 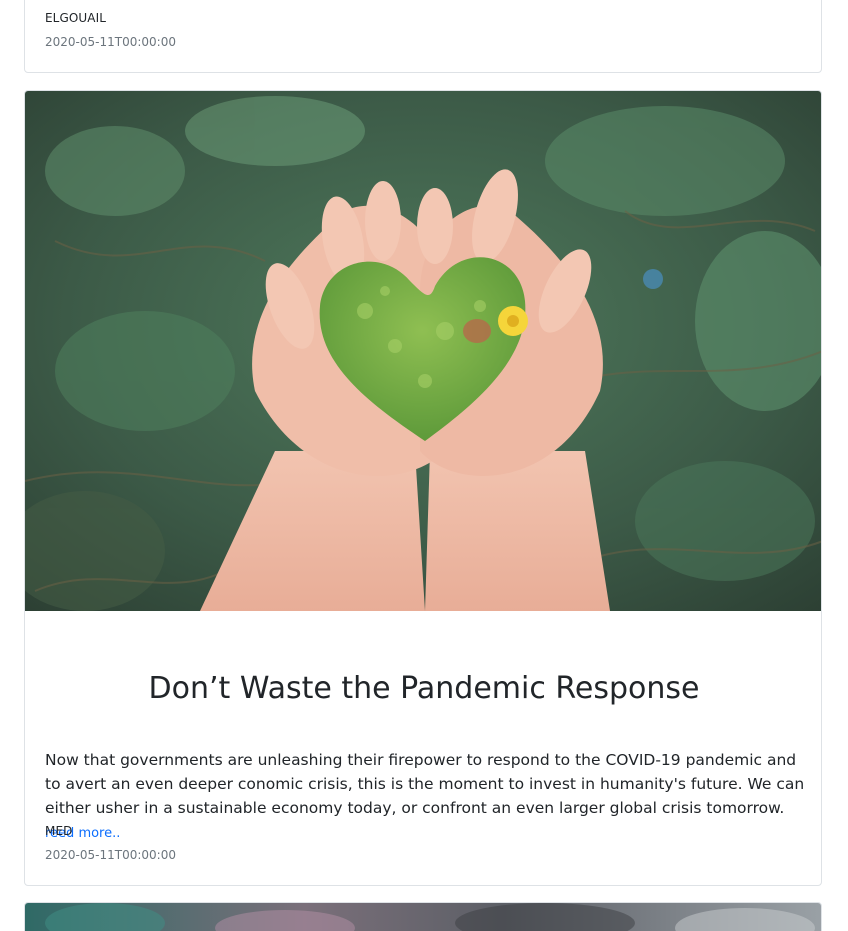 What do you see at coordinates (423, 36) in the screenshot?
I see `post-card-previous: ELGOUAIL 2020-05-11T00:00:00` at bounding box center [423, 36].